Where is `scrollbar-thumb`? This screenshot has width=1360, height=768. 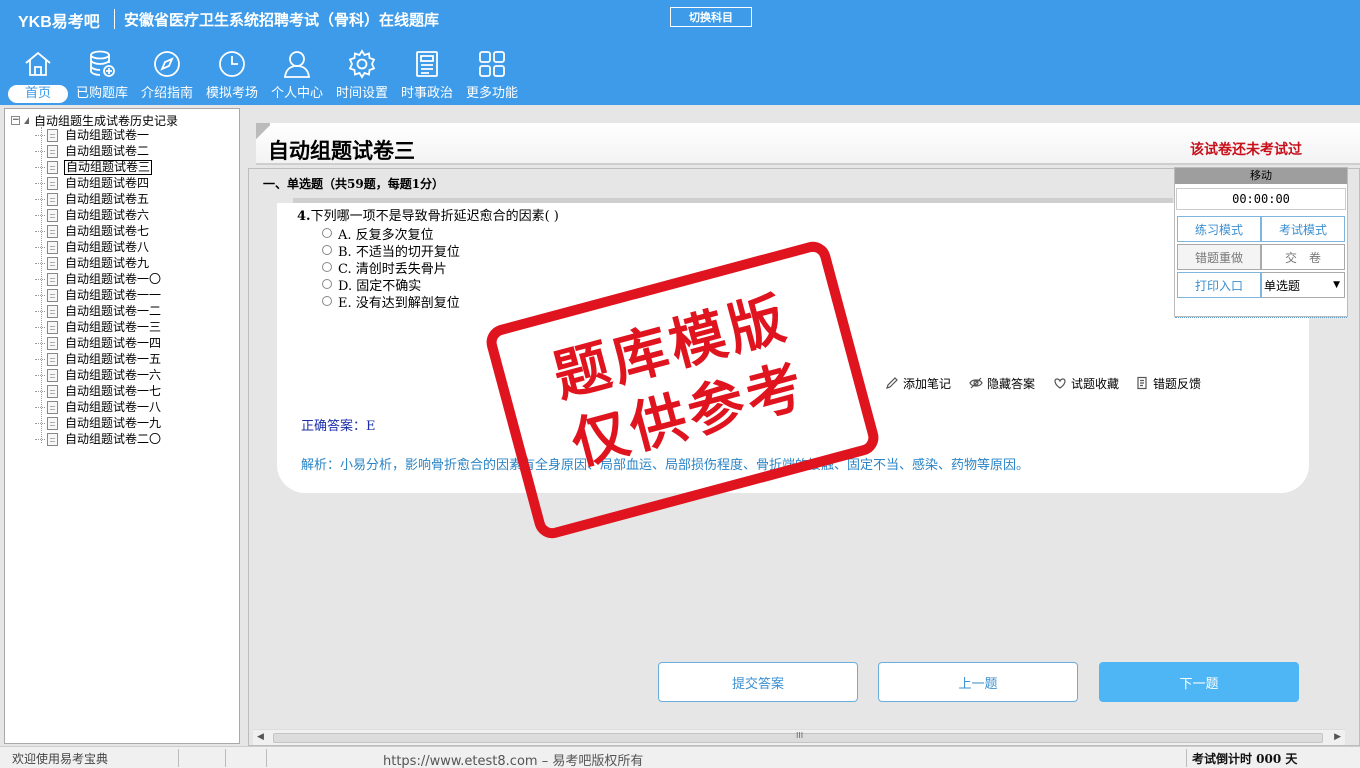 scrollbar-thumb is located at coordinates (798, 737).